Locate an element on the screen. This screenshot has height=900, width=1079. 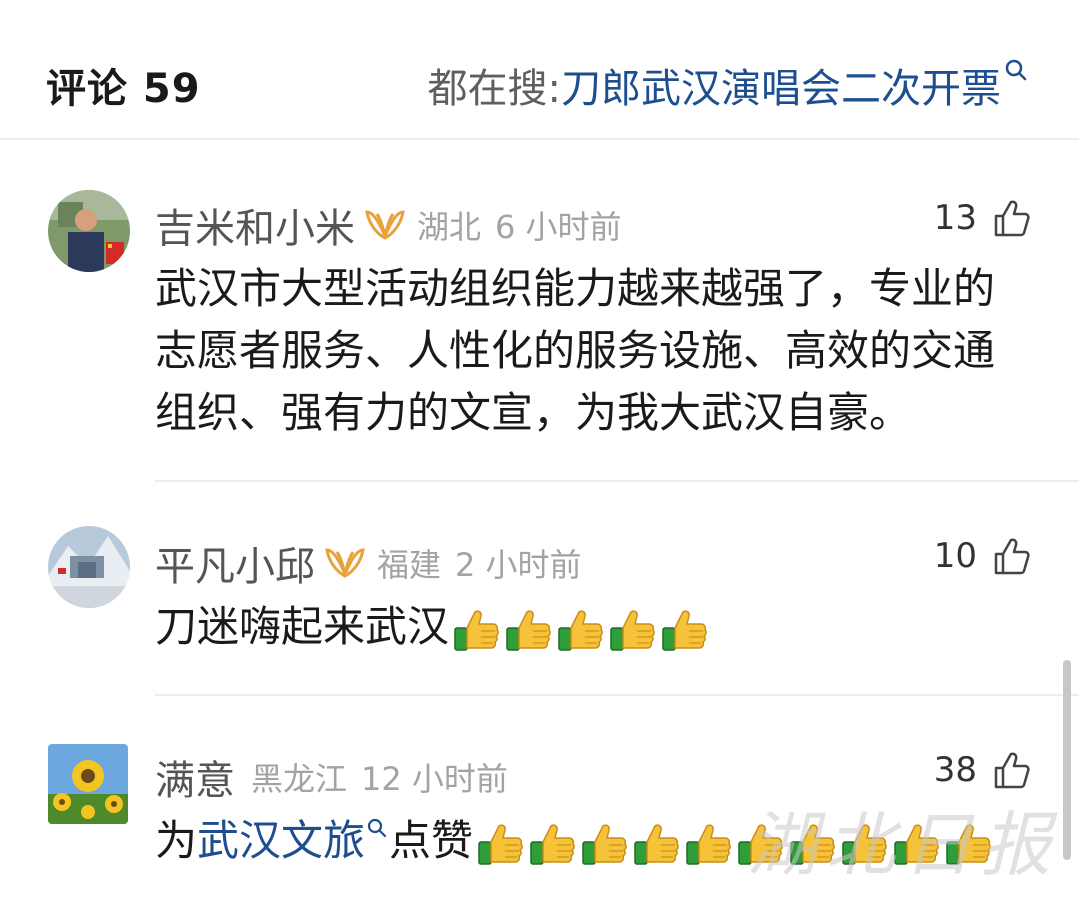
like-count: 10 is located at coordinates (955, 556).